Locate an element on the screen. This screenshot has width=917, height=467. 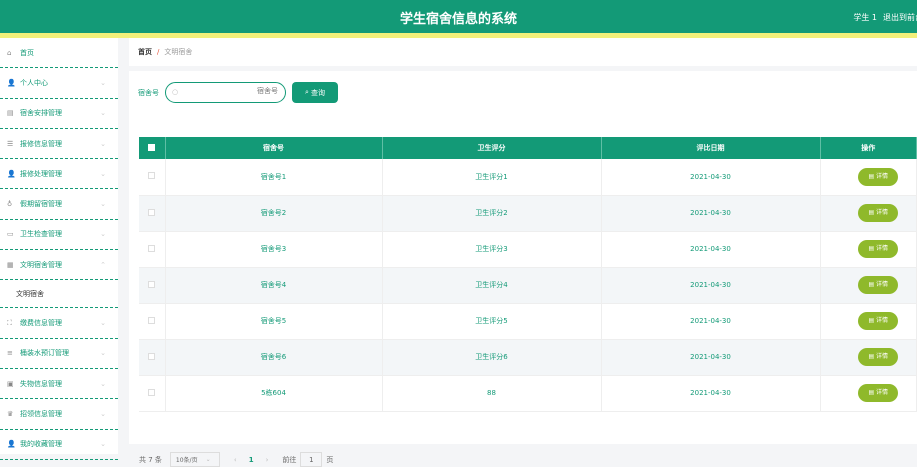
room-search-field: ○ is located at coordinates (225, 92).